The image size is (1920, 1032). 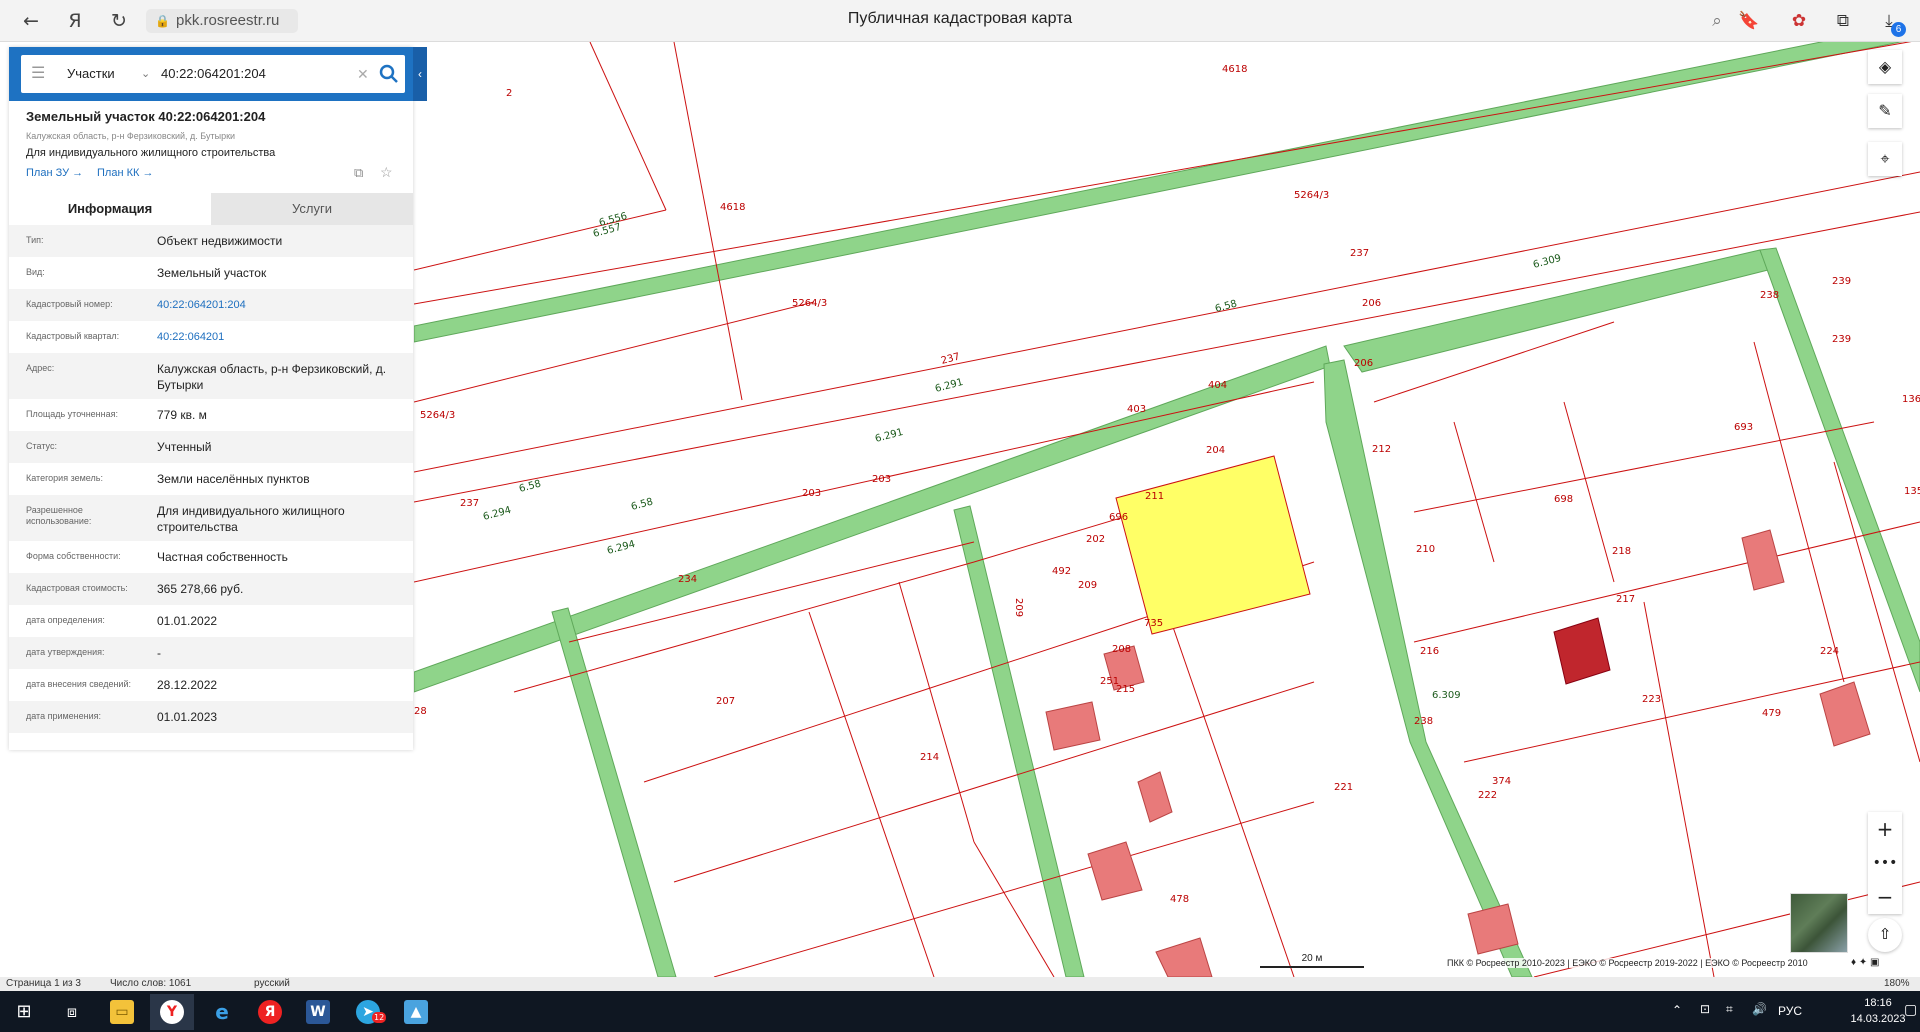 What do you see at coordinates (31, 21) in the screenshot?
I see `back-icon: ←` at bounding box center [31, 21].